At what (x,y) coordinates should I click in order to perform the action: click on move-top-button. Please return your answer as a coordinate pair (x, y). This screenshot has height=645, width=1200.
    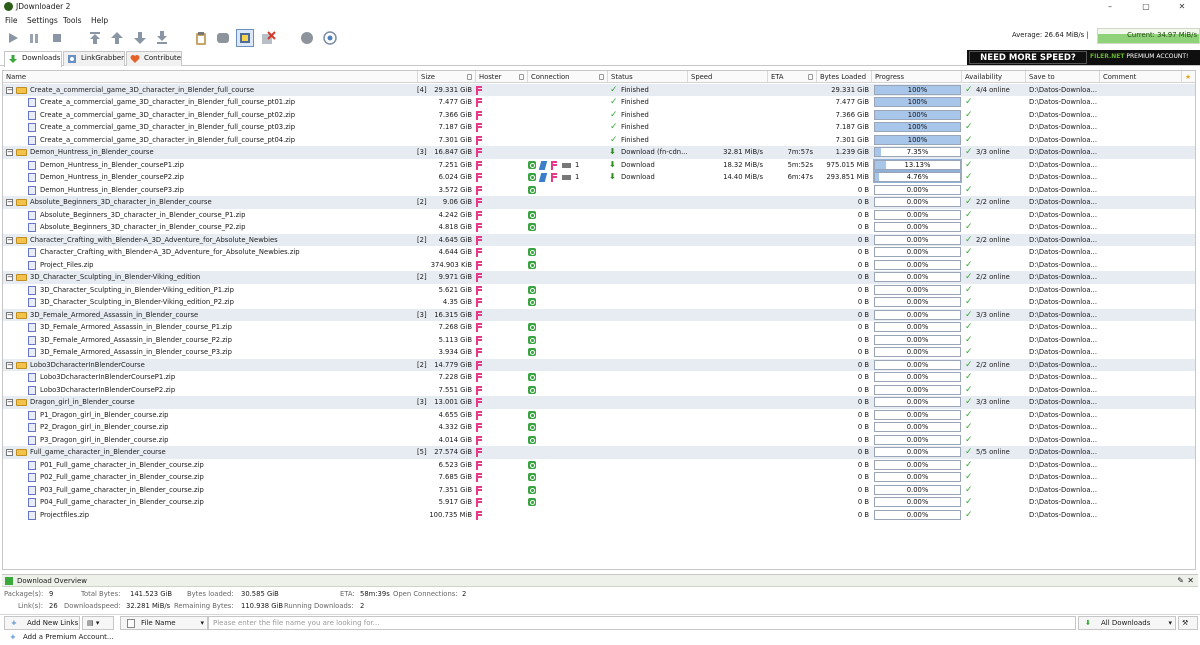
    Looking at the image, I should click on (95, 38).